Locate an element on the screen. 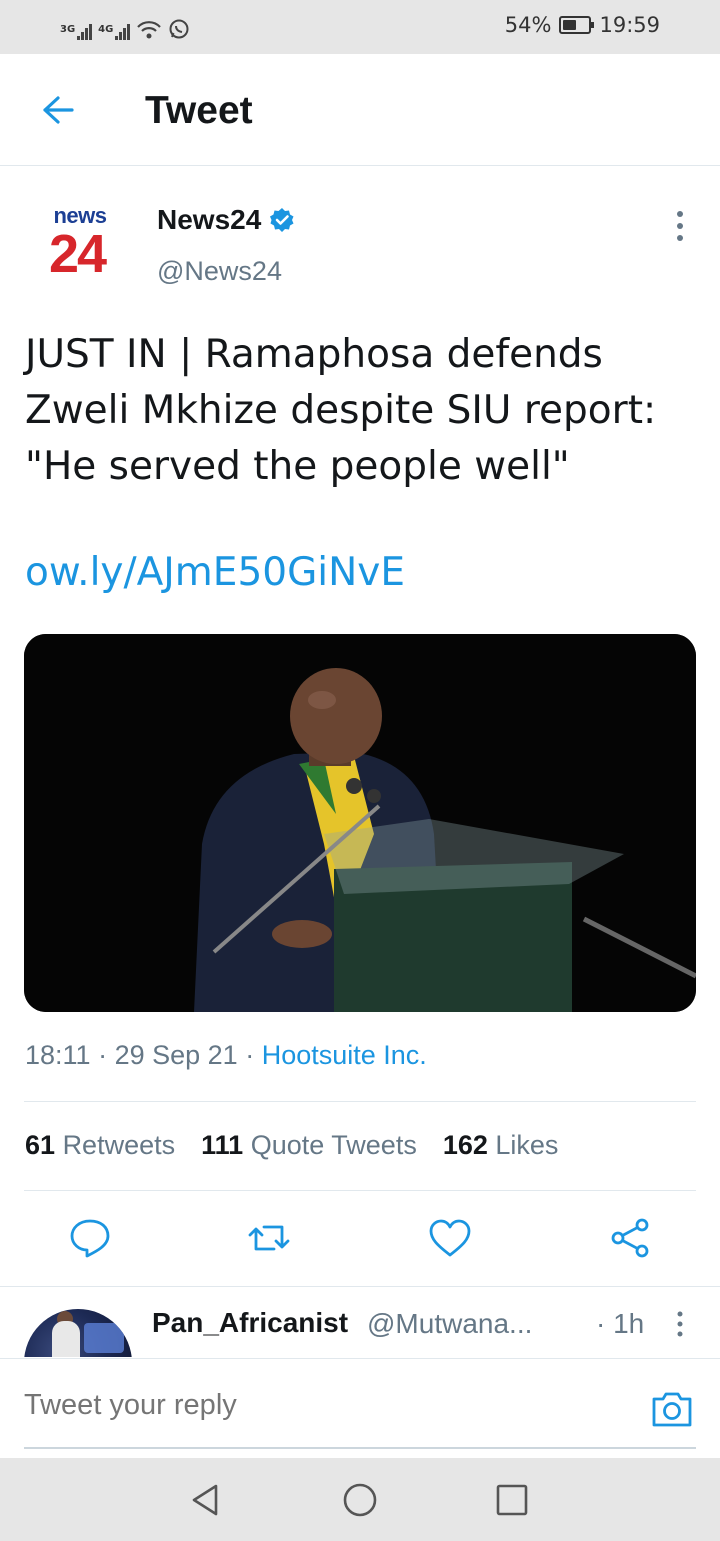 The height and width of the screenshot is (1541, 720). network-type-2: 4G is located at coordinates (106, 29).